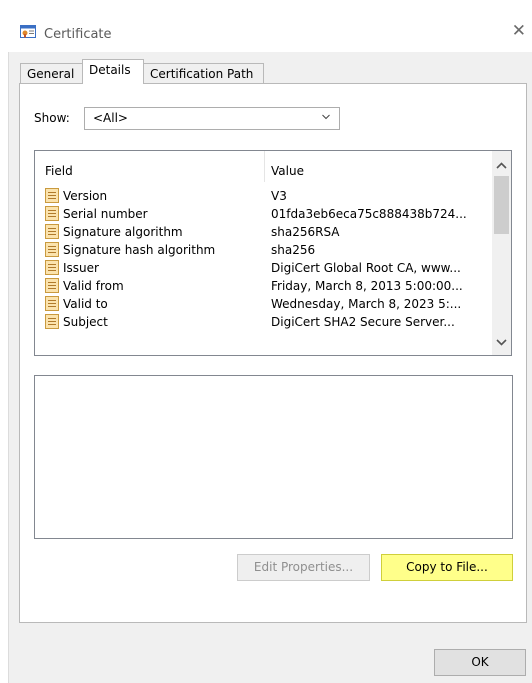 The width and height of the screenshot is (532, 683). Describe the element at coordinates (113, 71) in the screenshot. I see `tab-details: Details` at that location.